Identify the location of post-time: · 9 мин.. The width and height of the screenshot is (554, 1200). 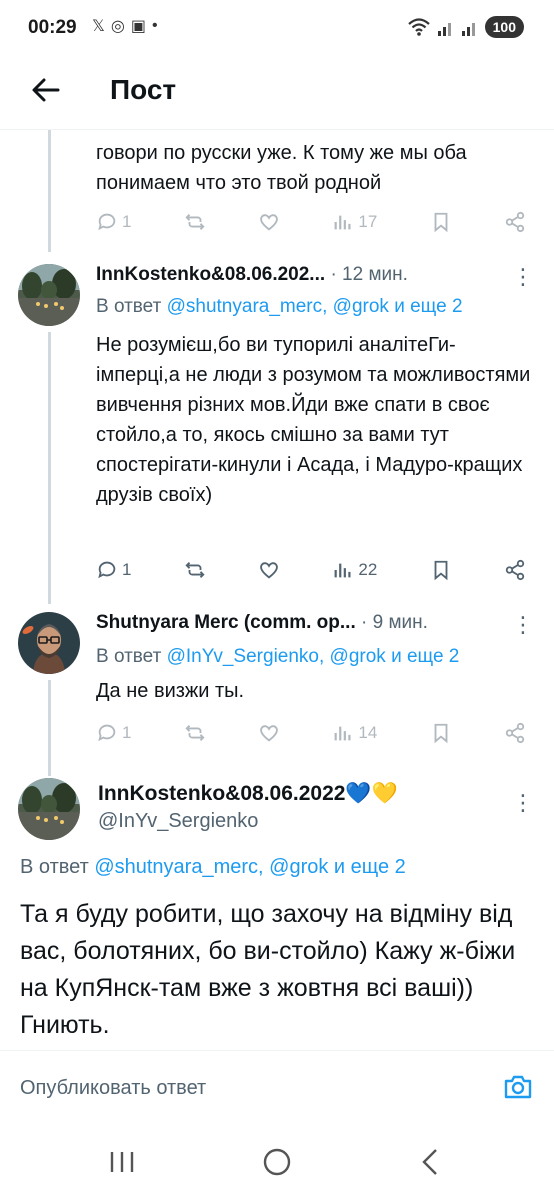
(394, 622).